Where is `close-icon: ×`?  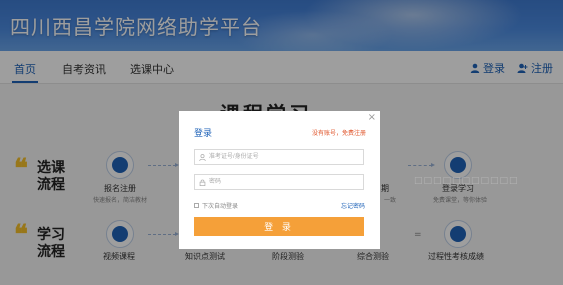 close-icon: × is located at coordinates (372, 117).